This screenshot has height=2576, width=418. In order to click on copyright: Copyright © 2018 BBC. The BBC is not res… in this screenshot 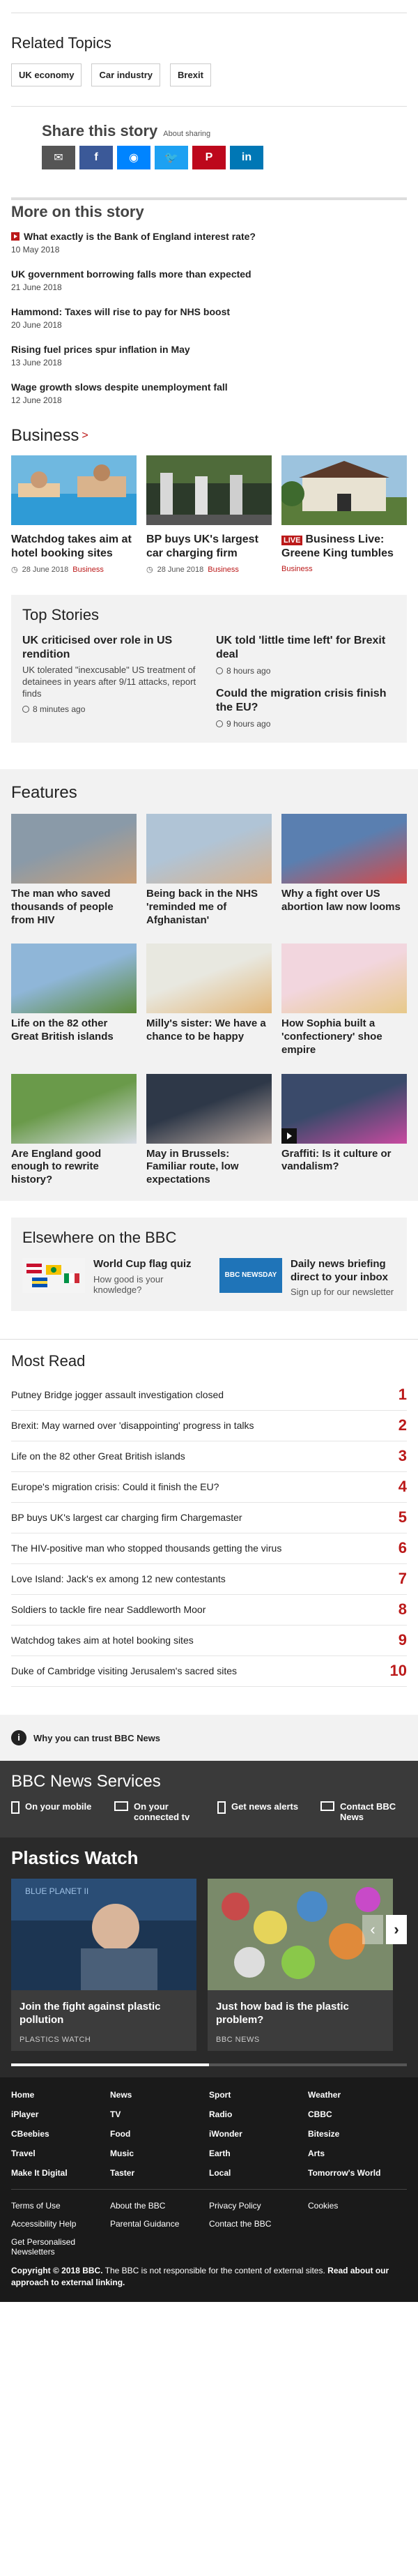, I will do `click(209, 2277)`.